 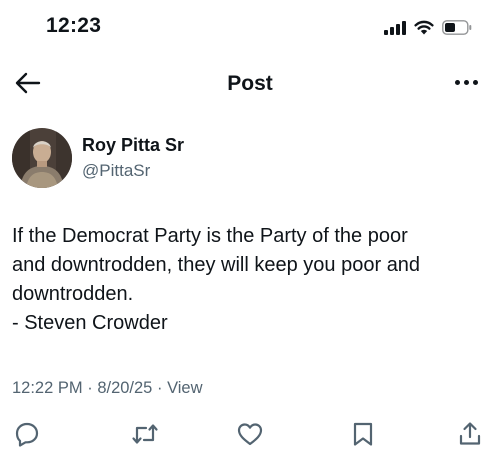 What do you see at coordinates (250, 30) in the screenshot?
I see `status-bar: 12:23` at bounding box center [250, 30].